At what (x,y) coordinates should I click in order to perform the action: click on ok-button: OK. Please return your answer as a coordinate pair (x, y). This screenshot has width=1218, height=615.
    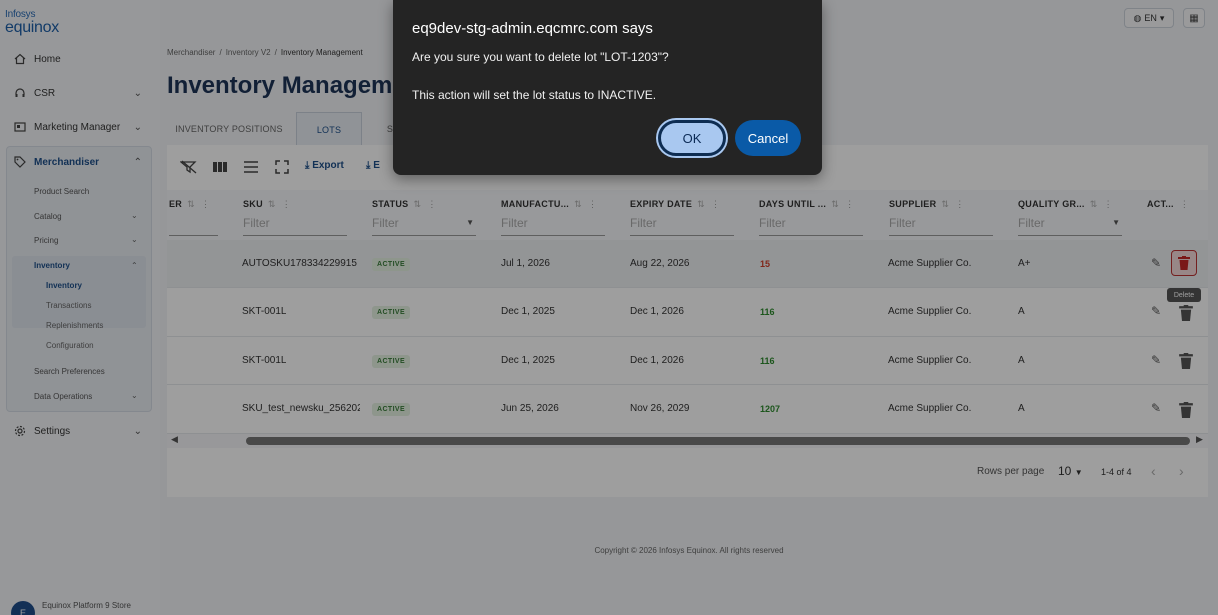
    Looking at the image, I should click on (692, 138).